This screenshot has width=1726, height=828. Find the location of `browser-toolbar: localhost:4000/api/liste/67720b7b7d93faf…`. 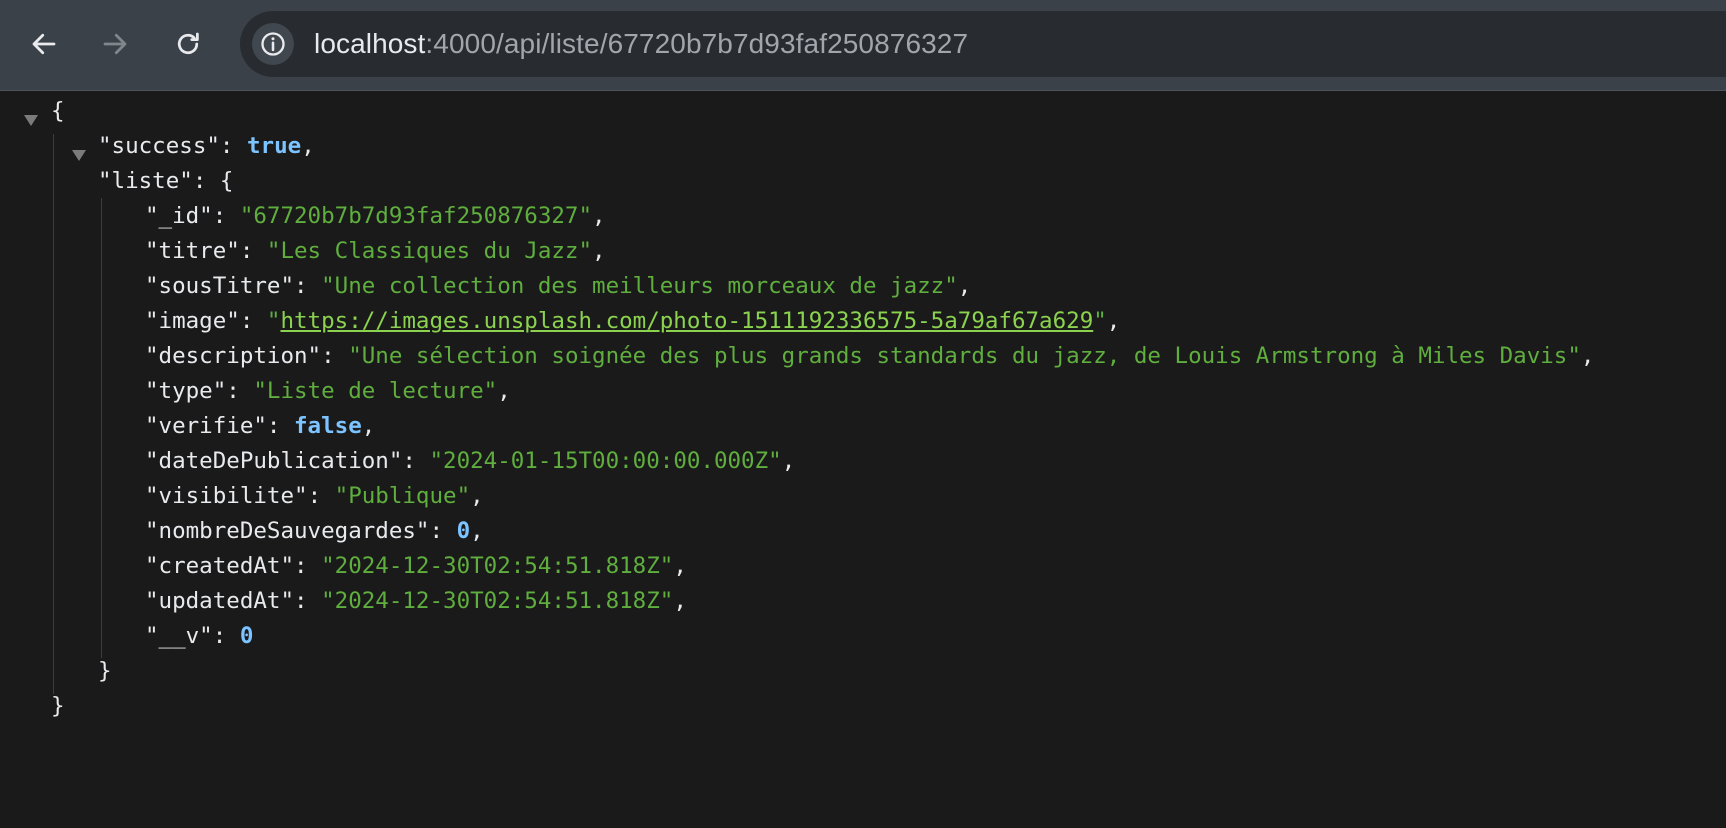

browser-toolbar: localhost:4000/api/liste/67720b7b7d93faf… is located at coordinates (863, 45).